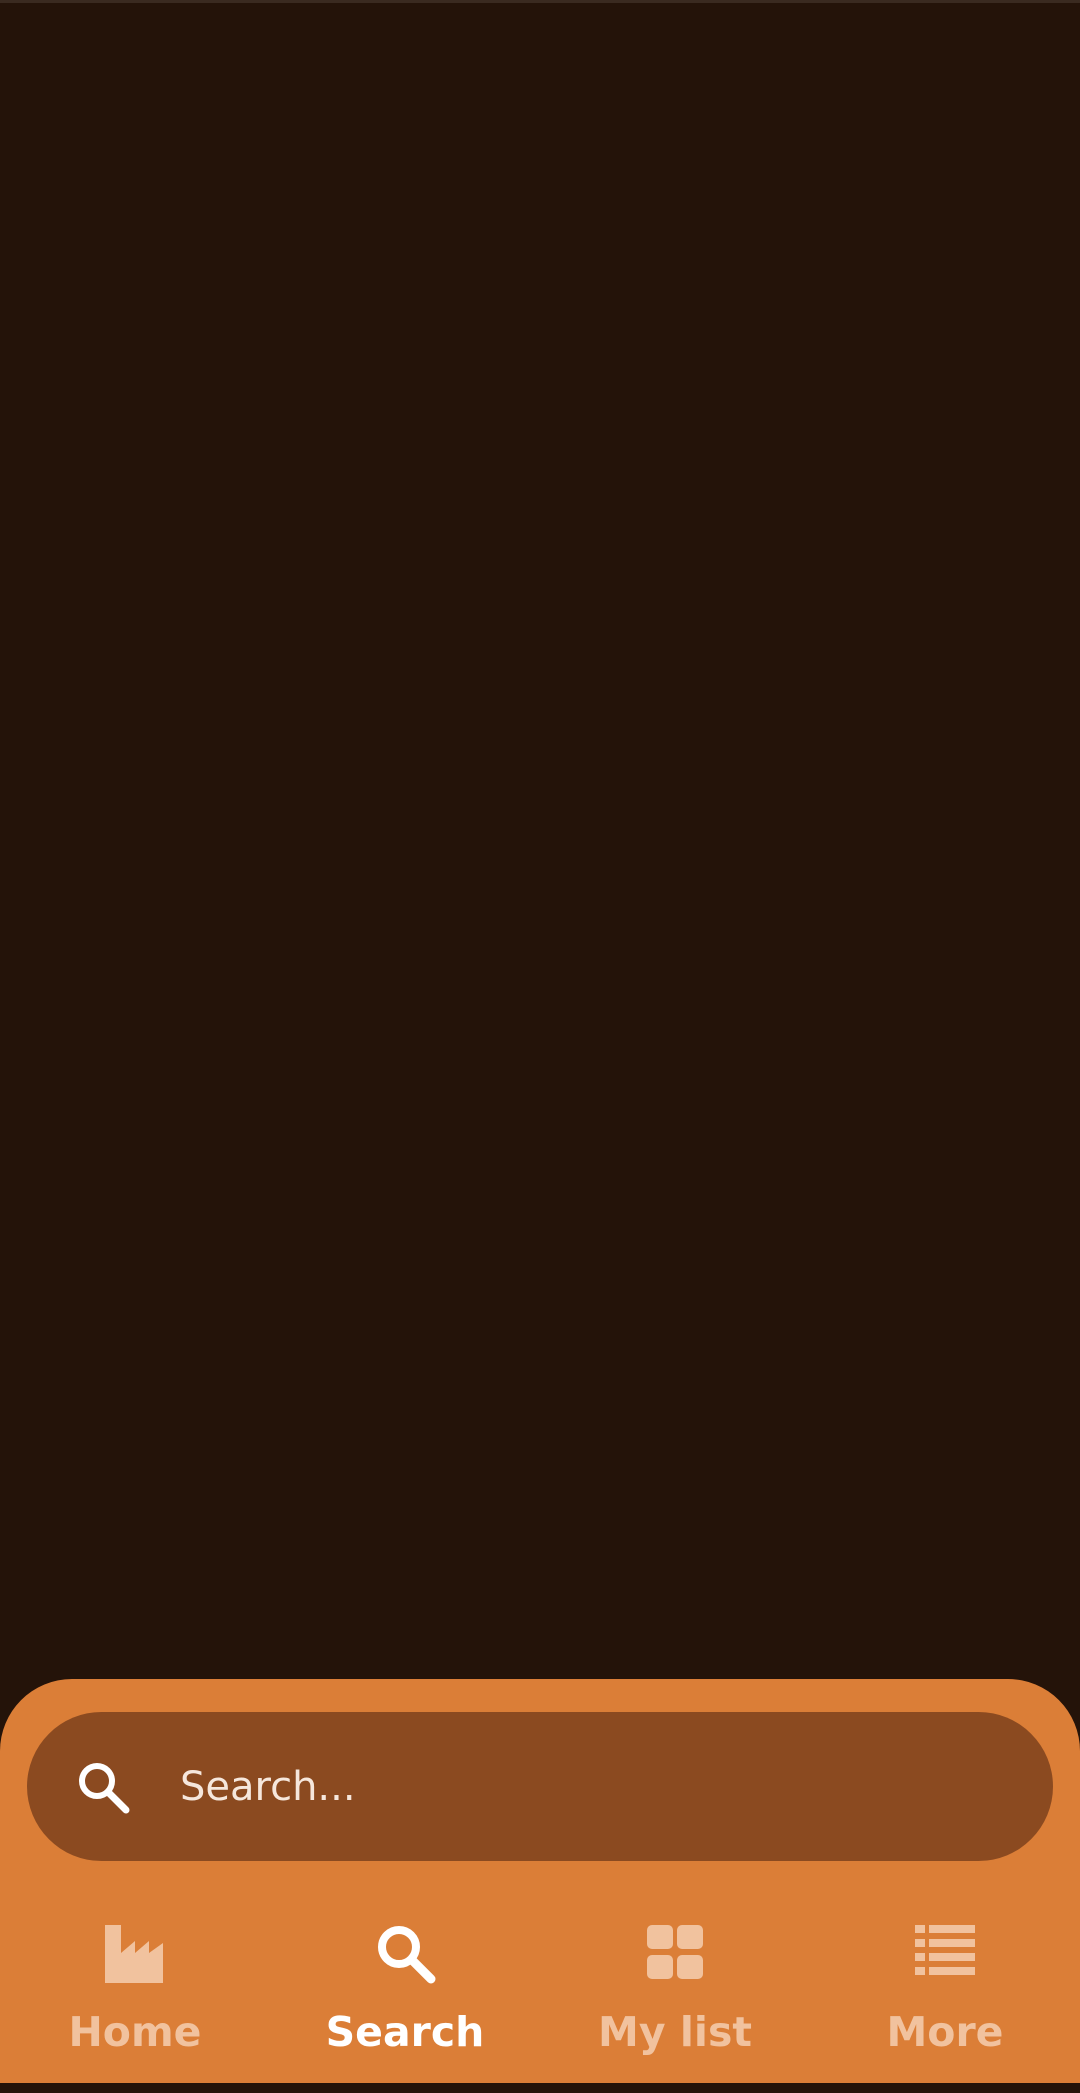  I want to click on nav-item-home: Home, so click(135, 1984).